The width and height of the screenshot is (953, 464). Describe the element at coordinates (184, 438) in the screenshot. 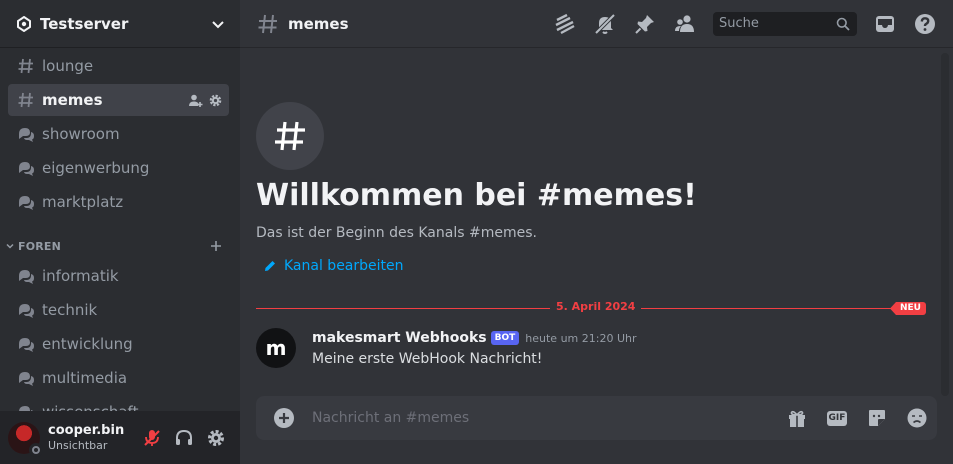

I see `headphones-icon` at that location.